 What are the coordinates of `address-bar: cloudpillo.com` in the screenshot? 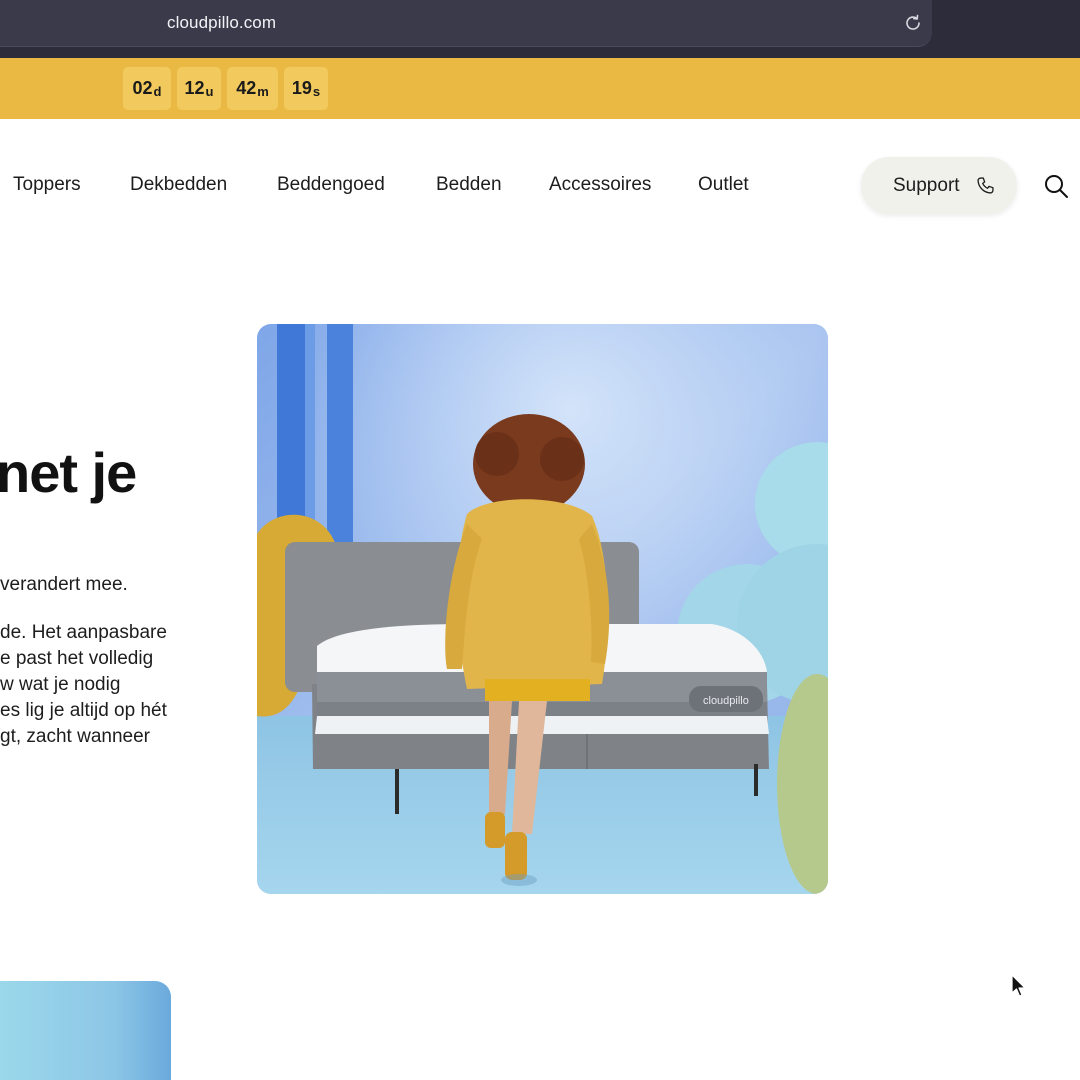 It's located at (466, 23).